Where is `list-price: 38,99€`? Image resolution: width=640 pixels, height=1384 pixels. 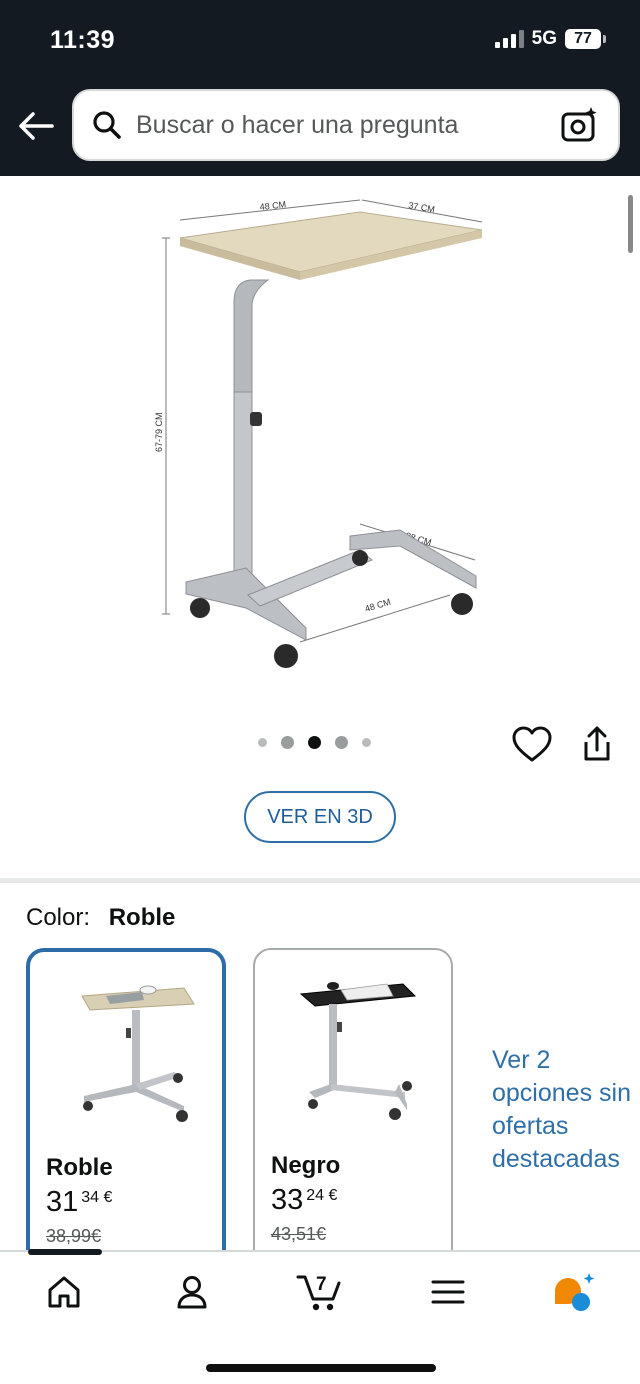 list-price: 38,99€ is located at coordinates (74, 1236).